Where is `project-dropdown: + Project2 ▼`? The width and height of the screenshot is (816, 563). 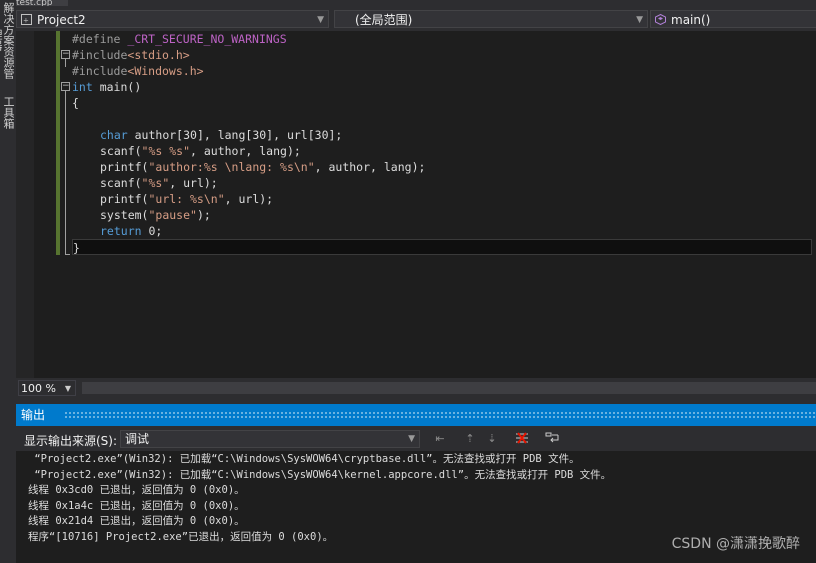
project-dropdown: + Project2 ▼ is located at coordinates (172, 19).